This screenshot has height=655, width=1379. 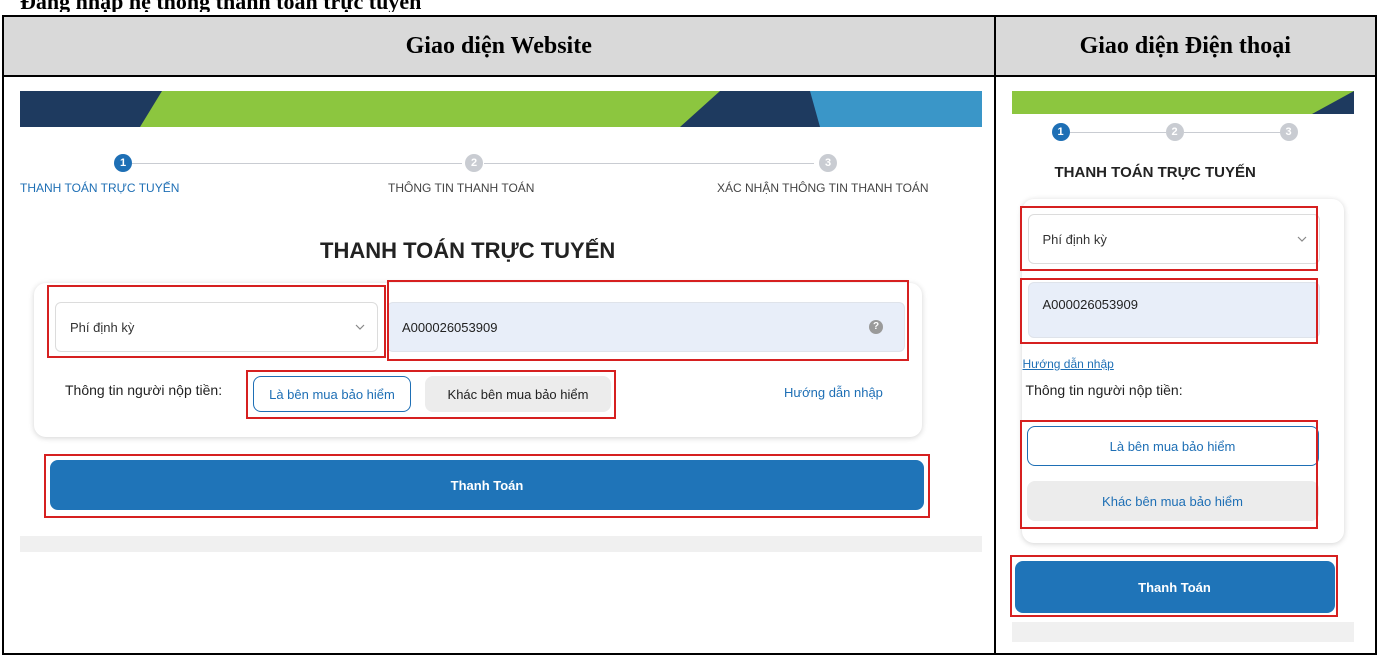 I want to click on web-banner, so click(x=501, y=109).